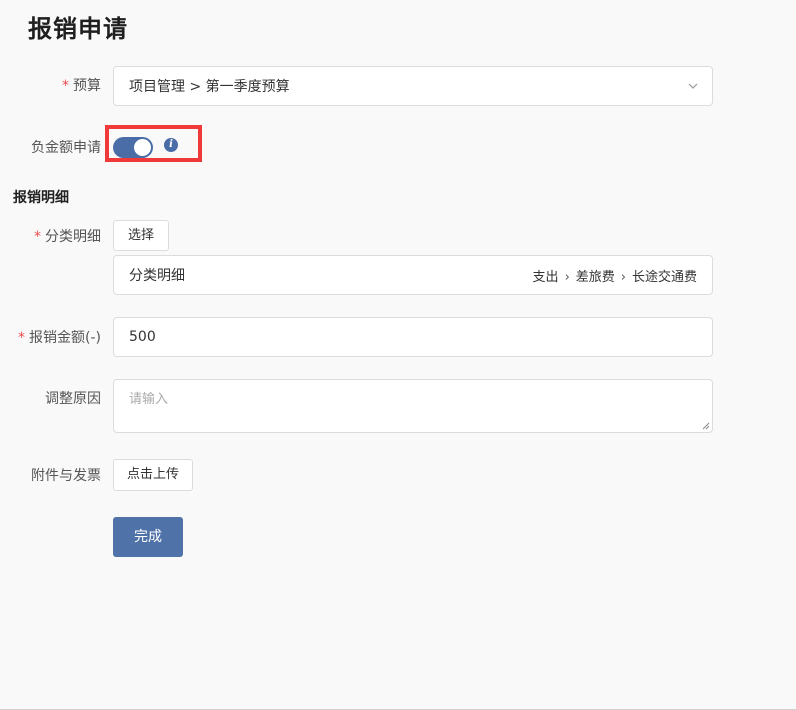 This screenshot has height=710, width=796. I want to click on resize-grip-icon, so click(706, 426).